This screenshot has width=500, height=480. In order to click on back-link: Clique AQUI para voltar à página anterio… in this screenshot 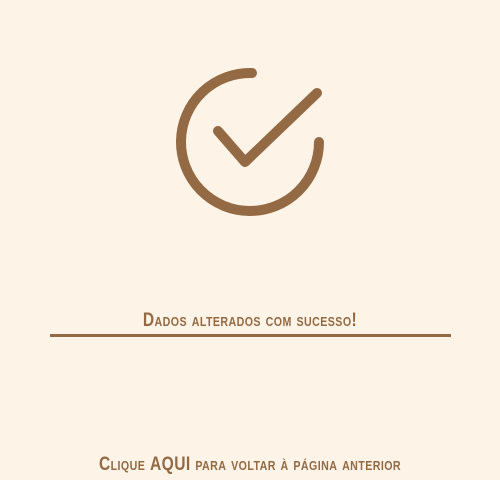, I will do `click(250, 465)`.